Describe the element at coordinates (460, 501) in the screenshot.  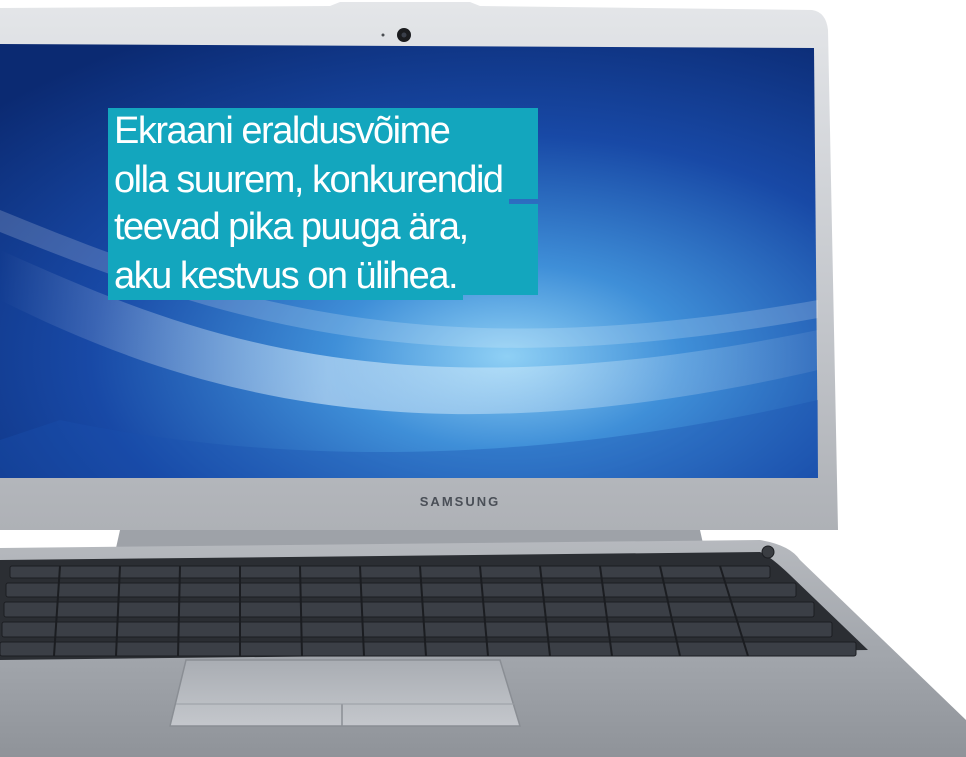
I see `brand-logo: SAMSUNG` at that location.